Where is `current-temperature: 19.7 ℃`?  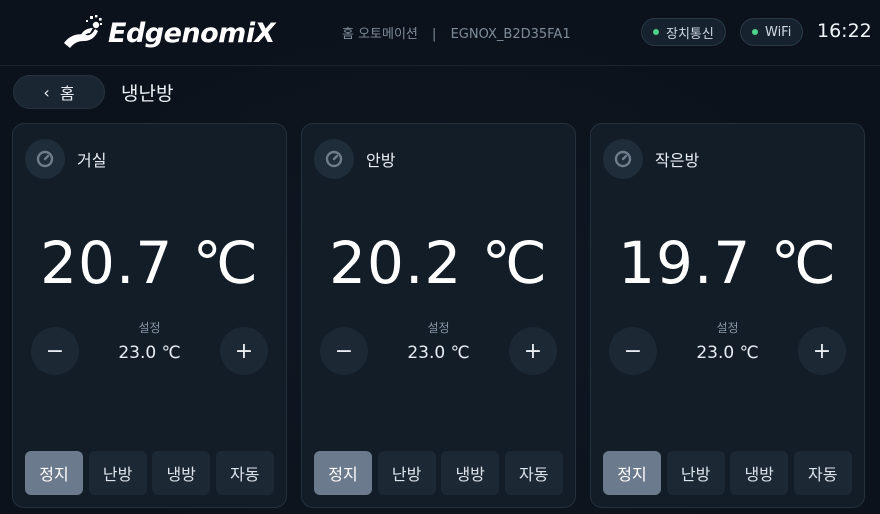
current-temperature: 19.7 ℃ is located at coordinates (727, 263).